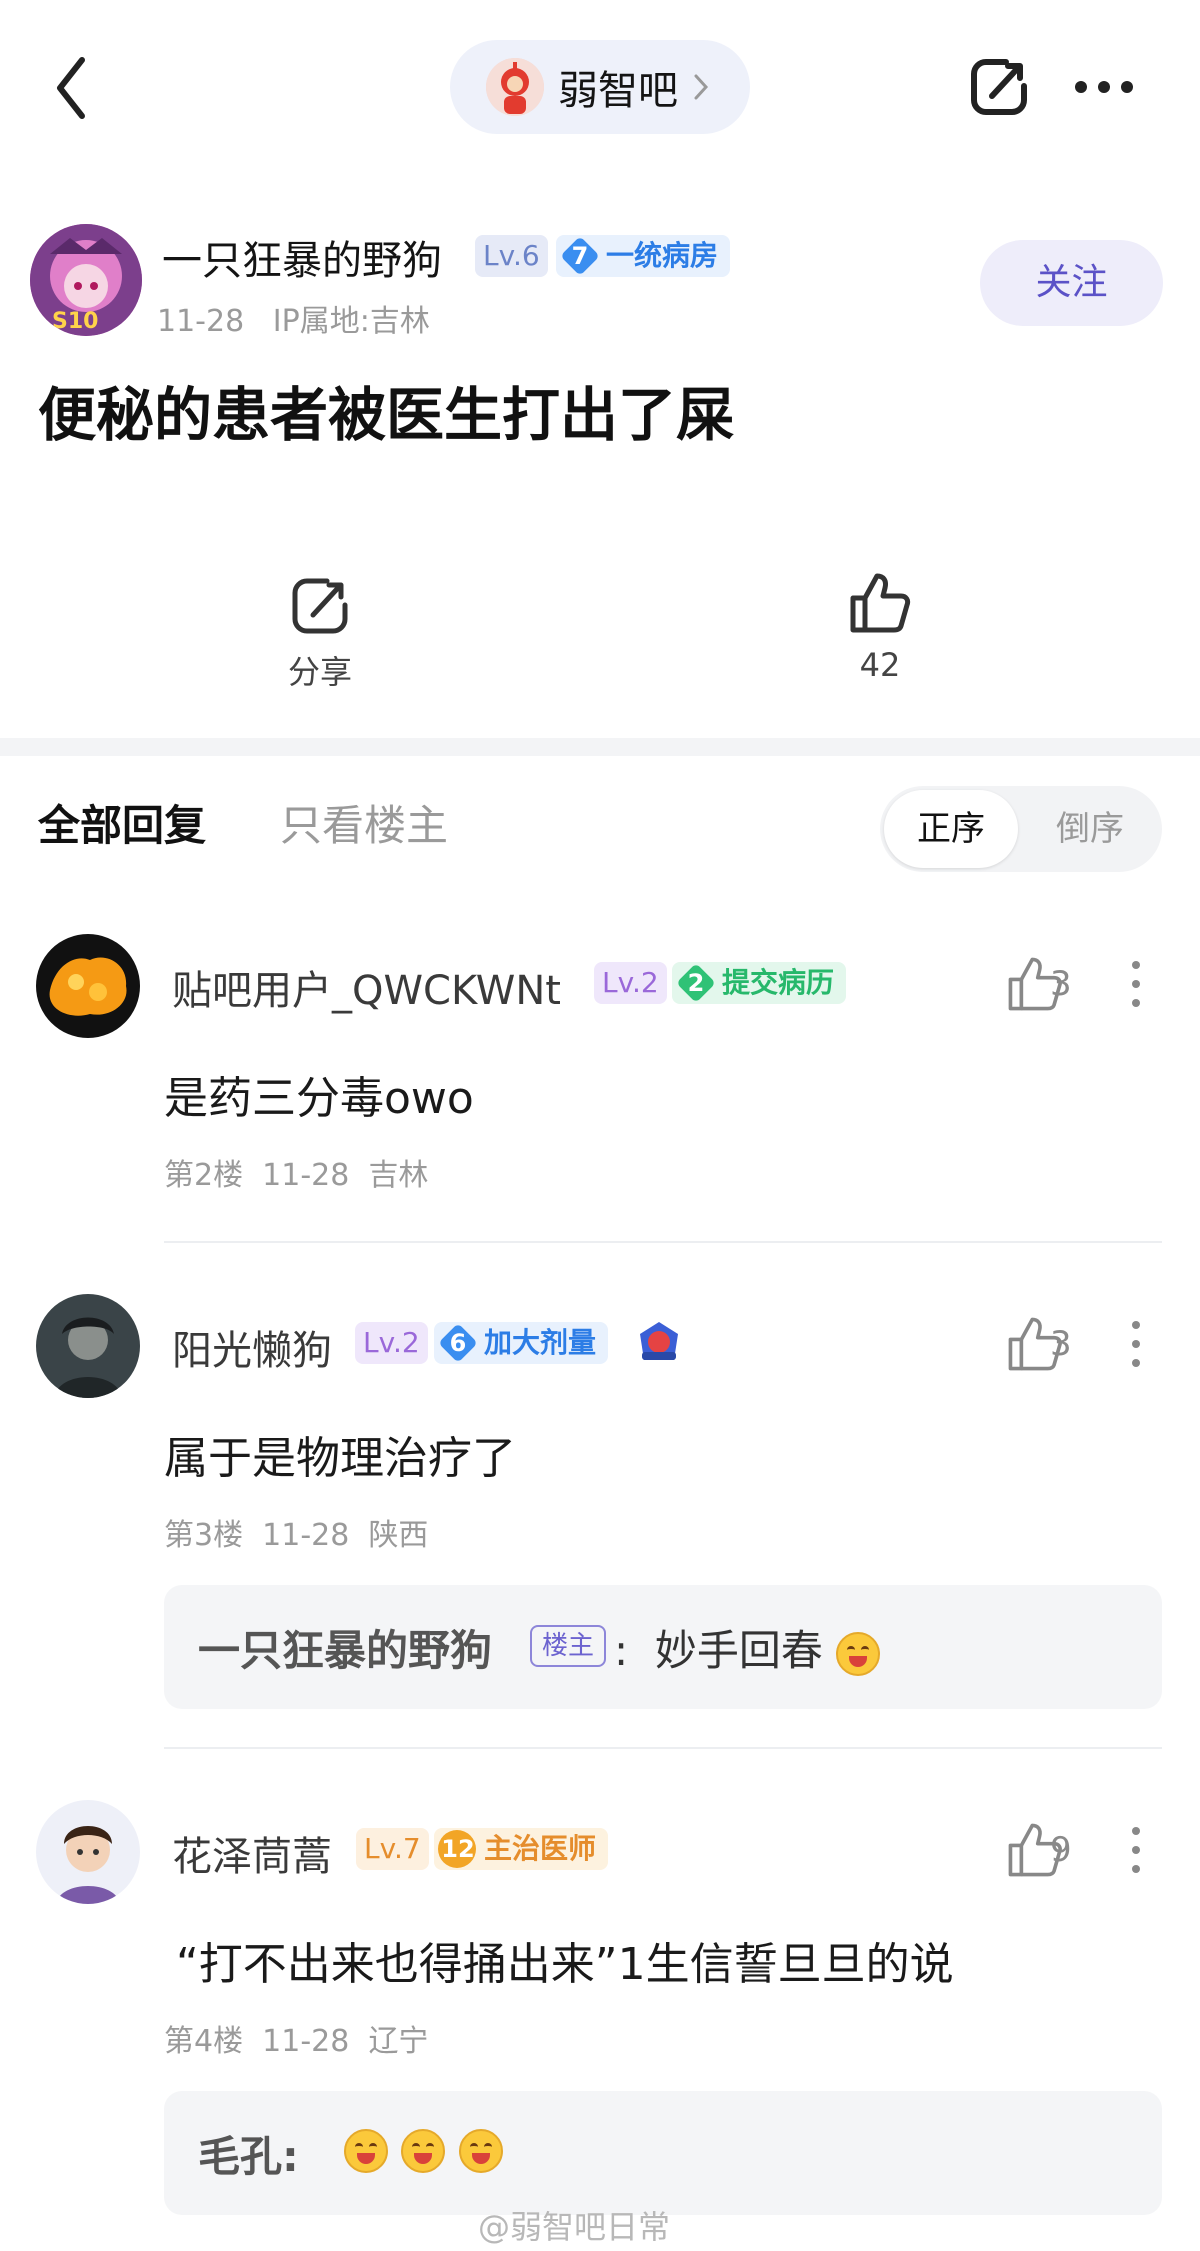 This screenshot has height=2251, width=1200. What do you see at coordinates (296, 1175) in the screenshot?
I see `comment-meta: 第2楼 11-28 吉林` at bounding box center [296, 1175].